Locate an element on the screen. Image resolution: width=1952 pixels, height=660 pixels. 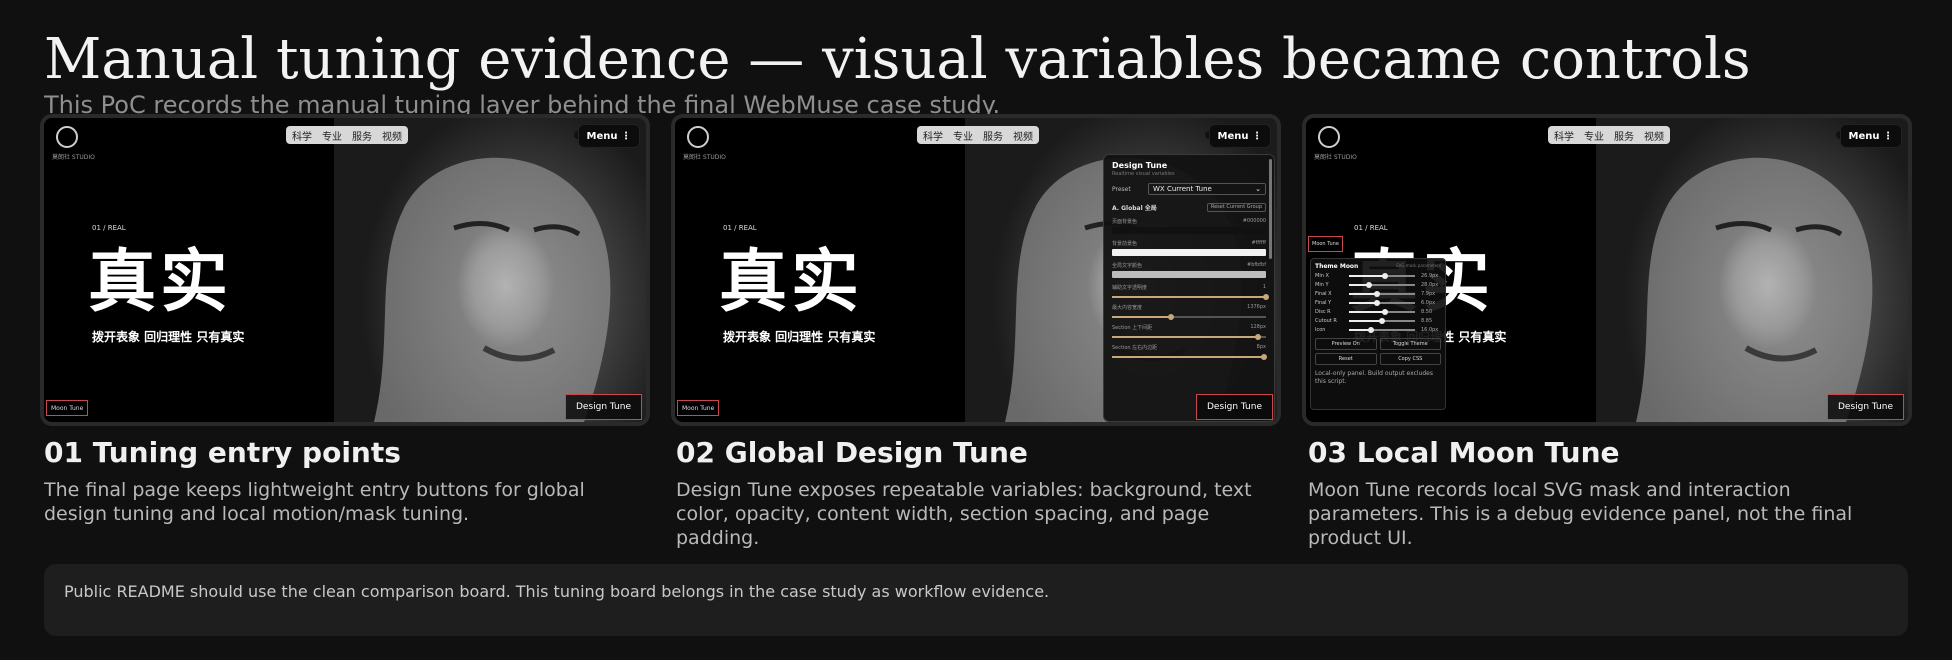
moon-tune-buttons: Preview On Toggle Theme Reset Copy CSS is located at coordinates (1378, 351).